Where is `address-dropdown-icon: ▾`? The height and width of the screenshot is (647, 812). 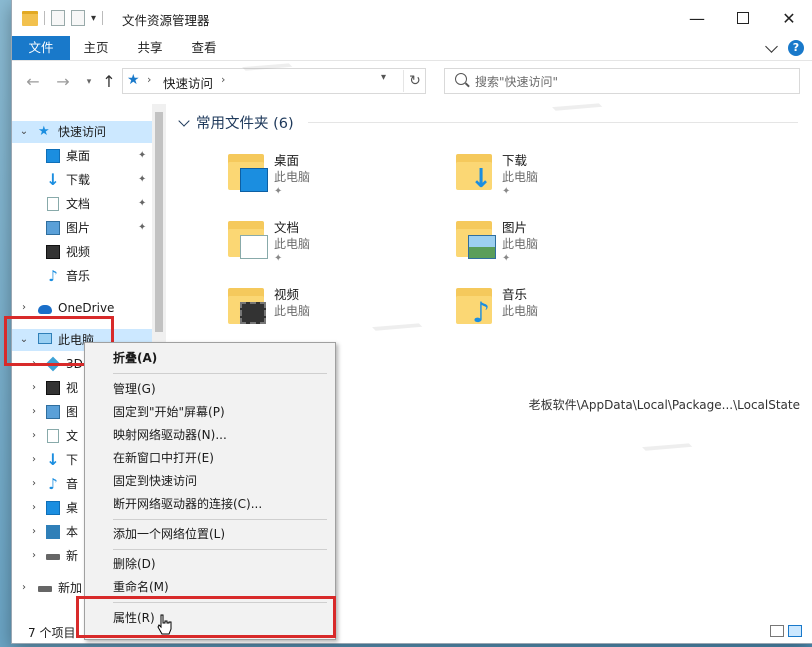
address-dropdown-icon: ▾ is located at coordinates (383, 77).